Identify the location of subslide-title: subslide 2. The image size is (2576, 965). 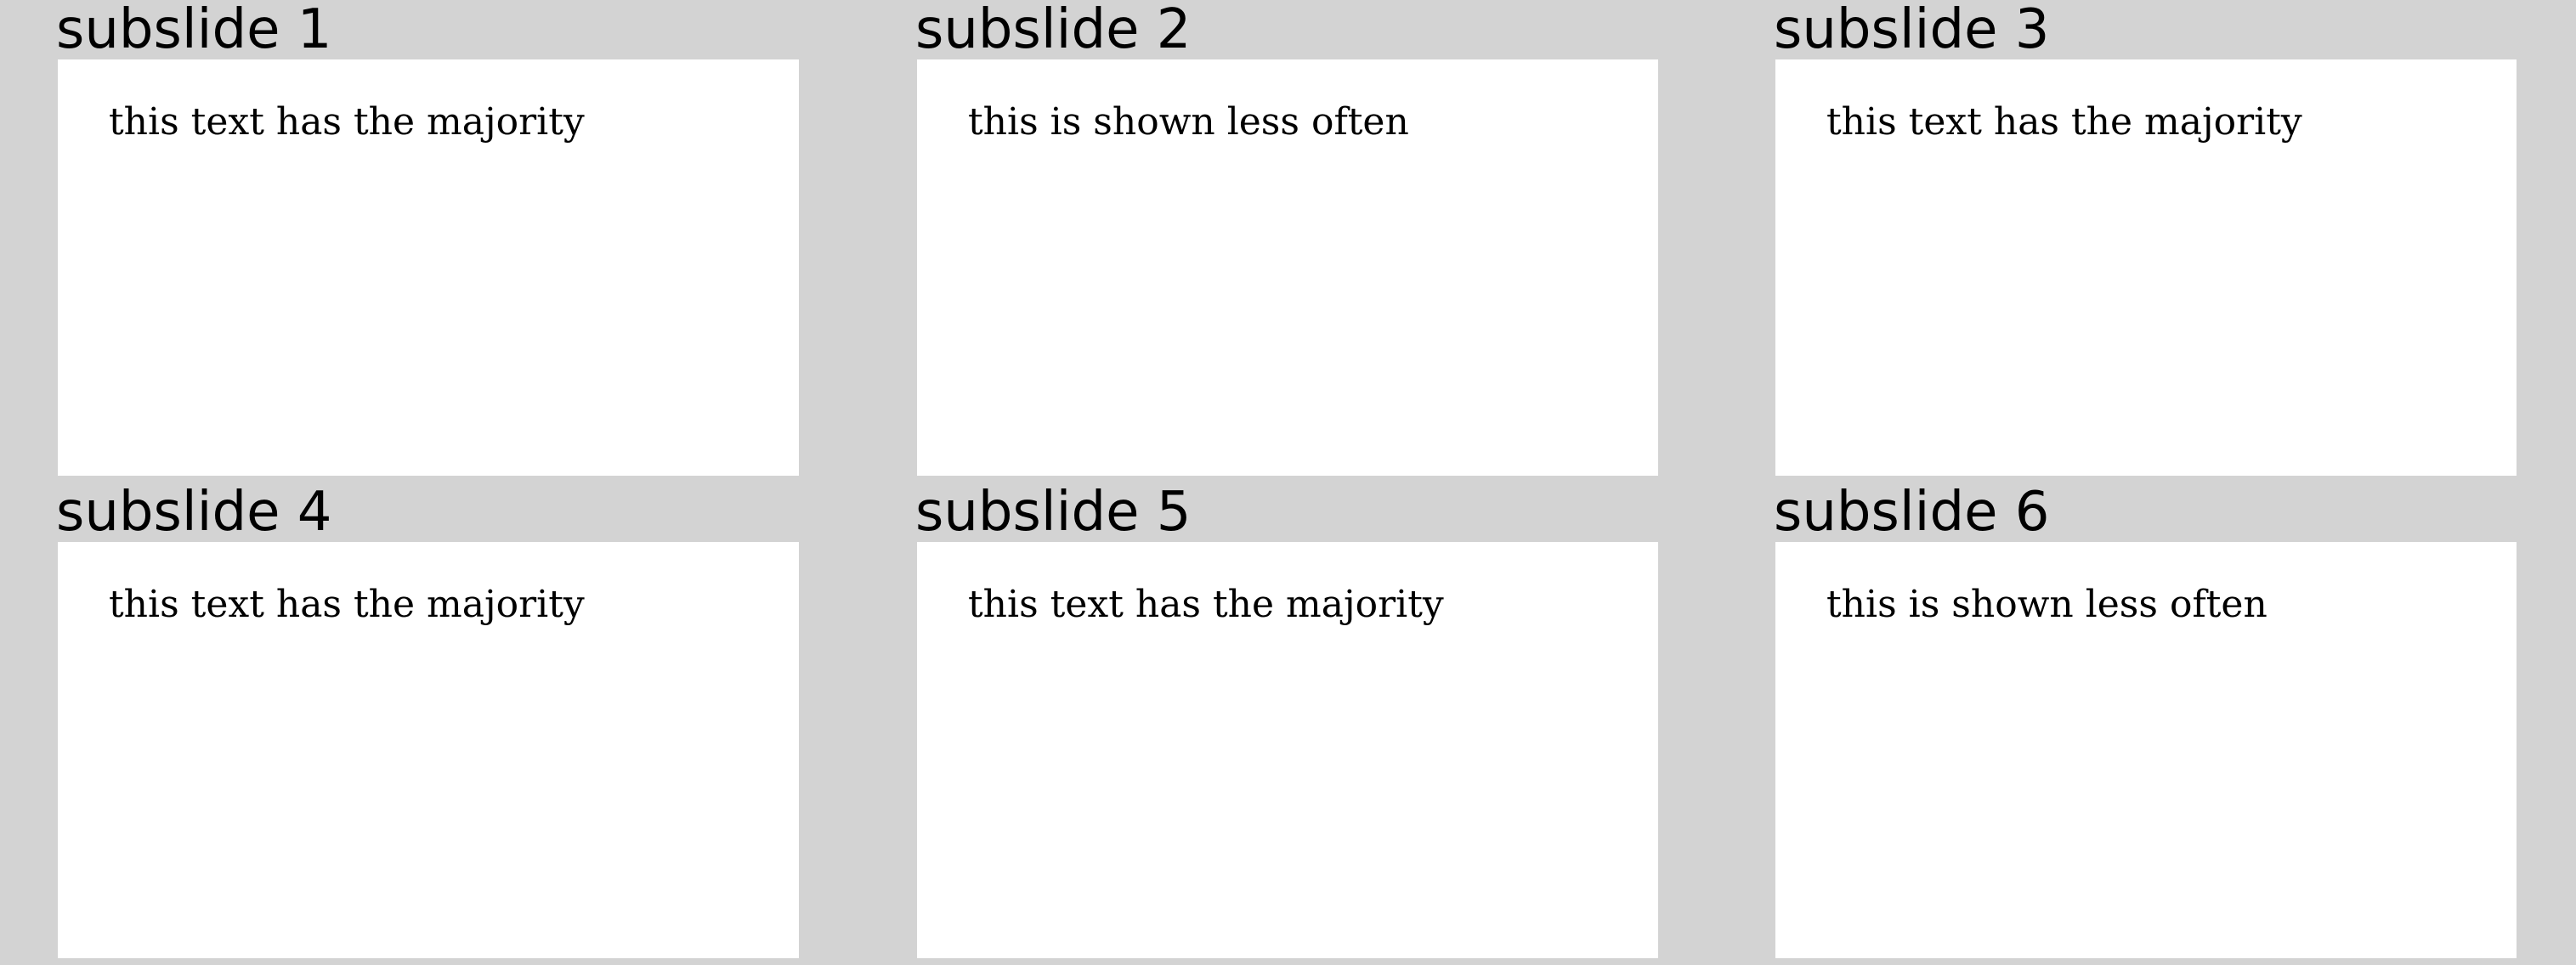
(1053, 30).